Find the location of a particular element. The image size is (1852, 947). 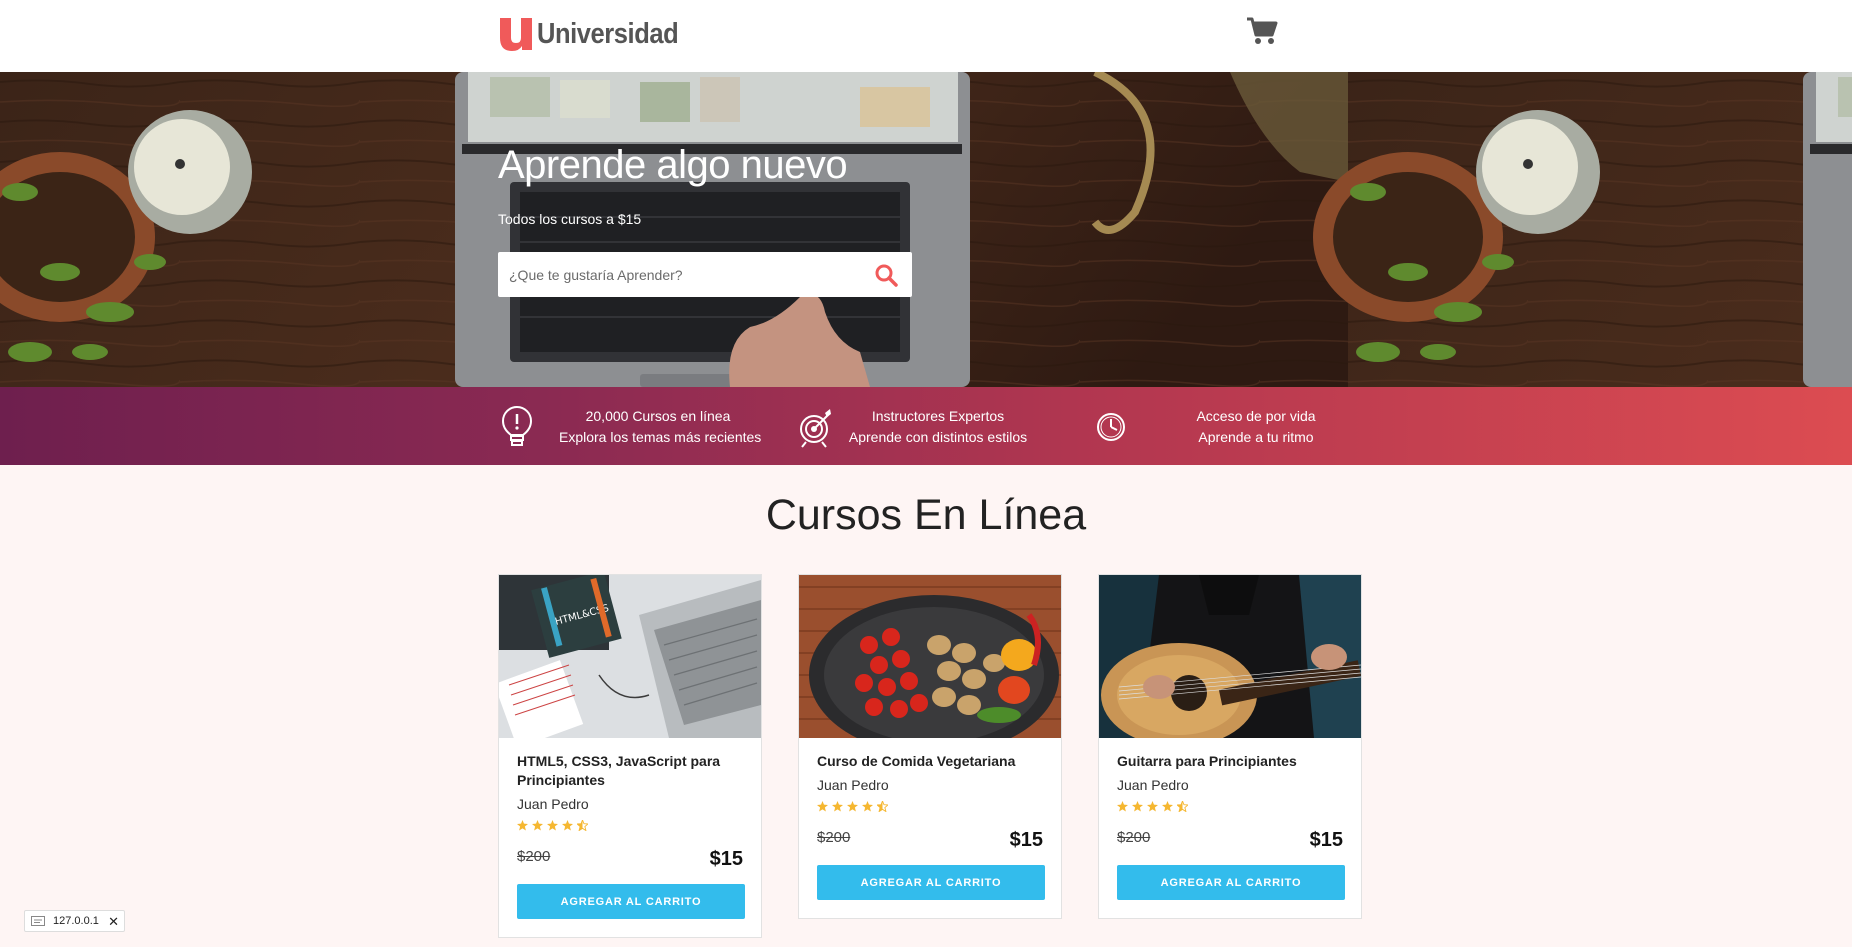

clock-icon is located at coordinates (1111, 427).